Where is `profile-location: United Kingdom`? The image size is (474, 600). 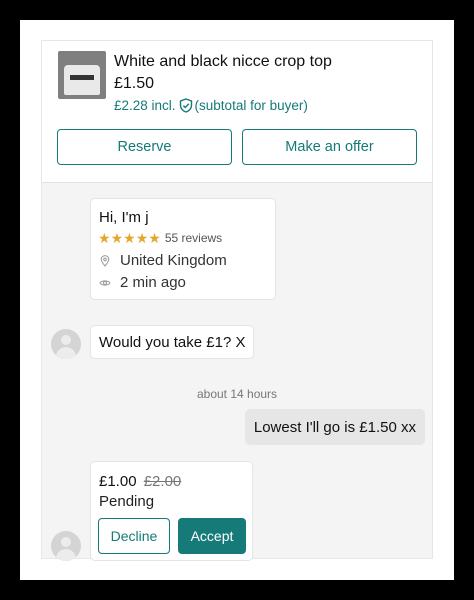
profile-location: United Kingdom is located at coordinates (163, 260).